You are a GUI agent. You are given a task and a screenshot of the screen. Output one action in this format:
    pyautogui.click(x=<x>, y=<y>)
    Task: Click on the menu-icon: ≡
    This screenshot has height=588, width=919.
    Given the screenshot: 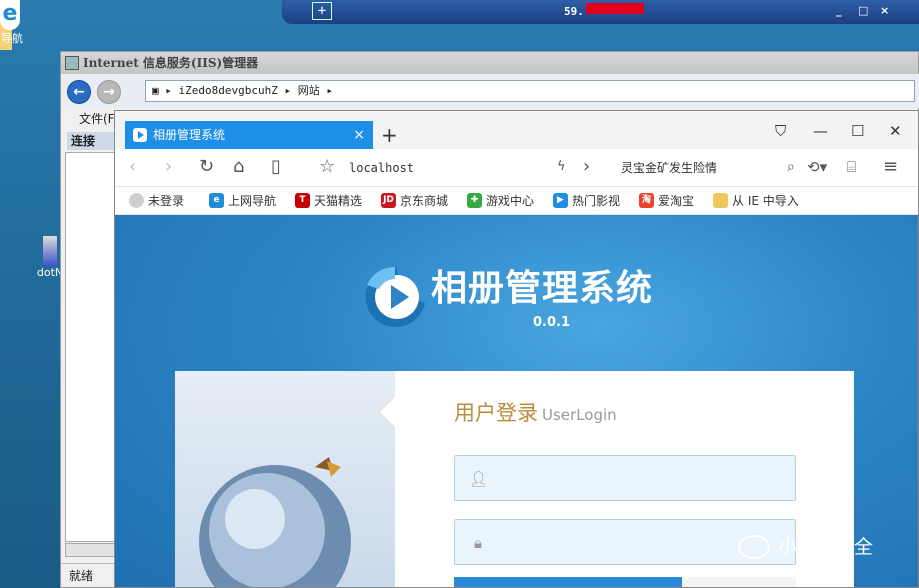 What is the action you would take?
    pyautogui.click(x=890, y=167)
    